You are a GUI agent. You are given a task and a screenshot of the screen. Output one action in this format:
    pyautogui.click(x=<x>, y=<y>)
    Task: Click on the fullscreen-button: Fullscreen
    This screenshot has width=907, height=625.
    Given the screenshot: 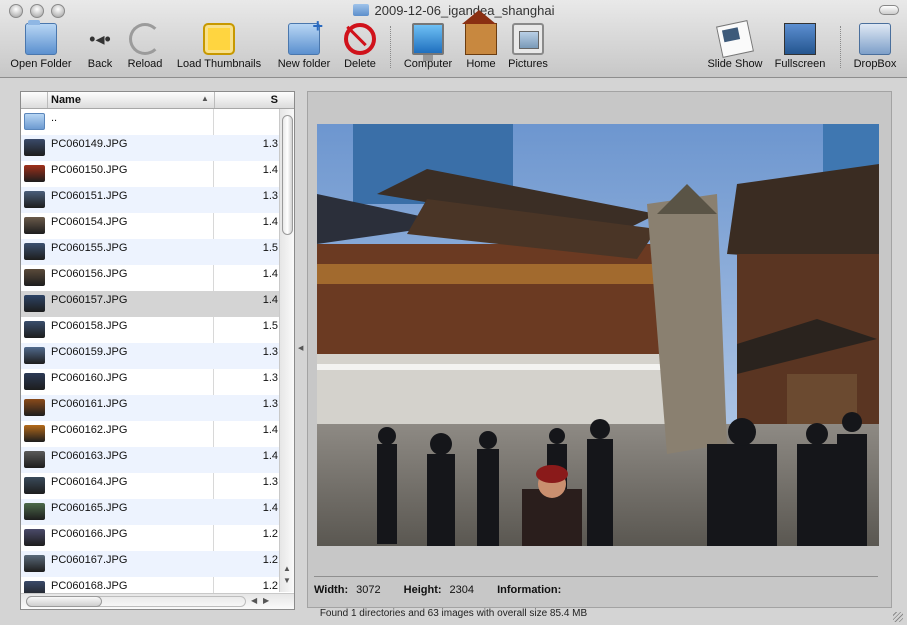 What is the action you would take?
    pyautogui.click(x=800, y=48)
    